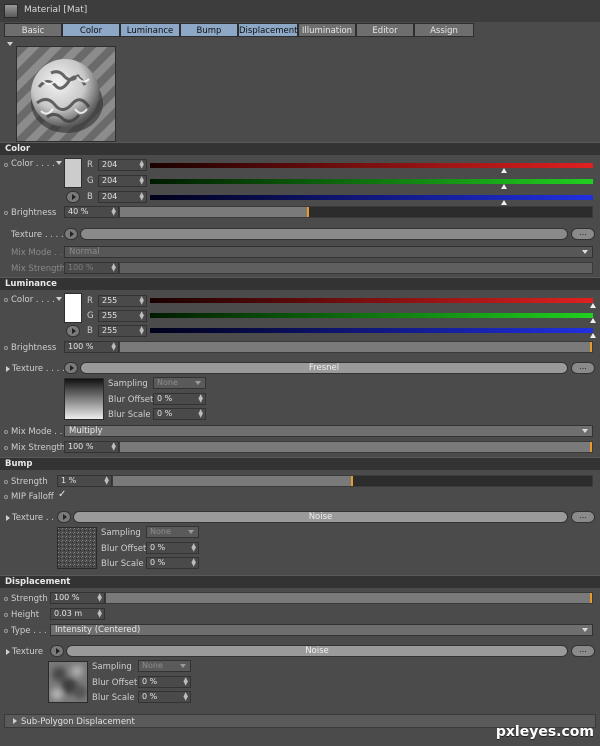  I want to click on g-input: 255 ▲ ▼, so click(122, 316).